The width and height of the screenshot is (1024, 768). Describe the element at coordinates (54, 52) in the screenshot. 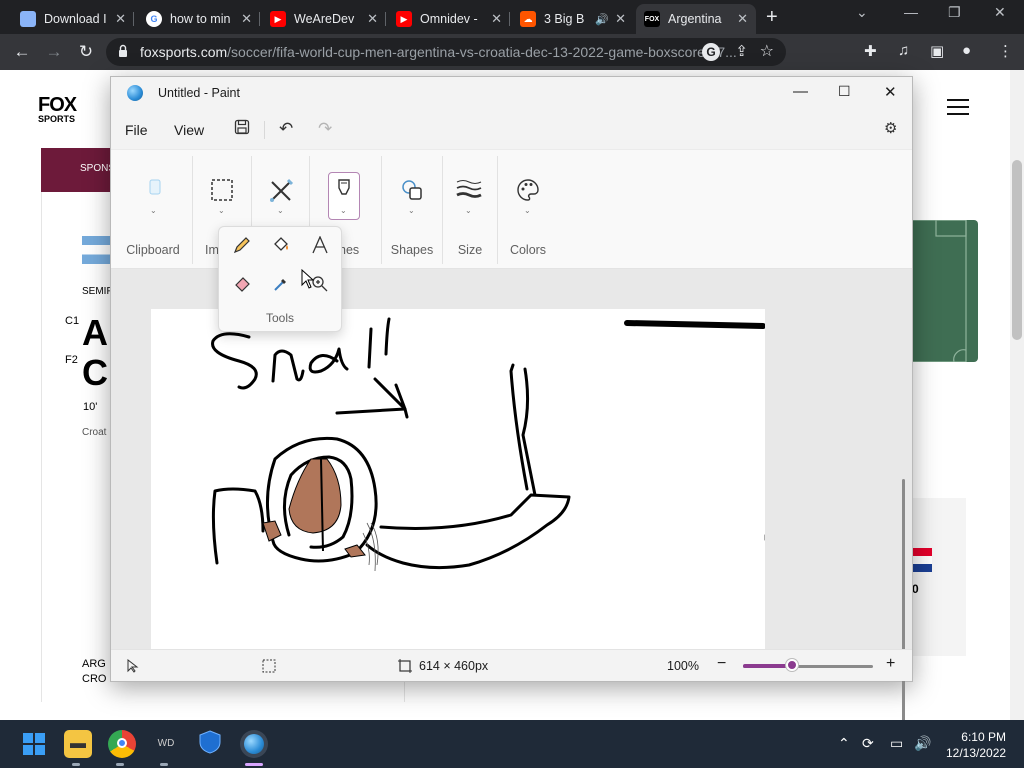

I see `forward-arrow-icon: →` at that location.